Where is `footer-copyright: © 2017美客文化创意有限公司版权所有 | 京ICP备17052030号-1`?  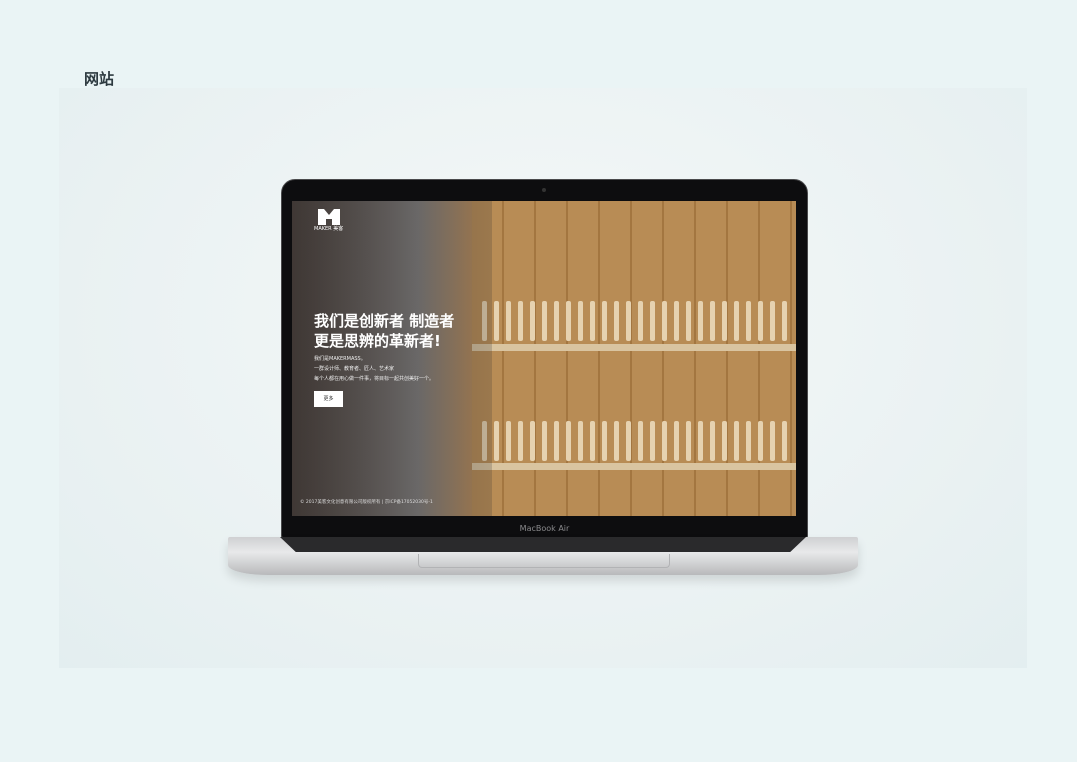 footer-copyright: © 2017美客文化创意有限公司版权所有 | 京ICP备17052030号-1 is located at coordinates (366, 502).